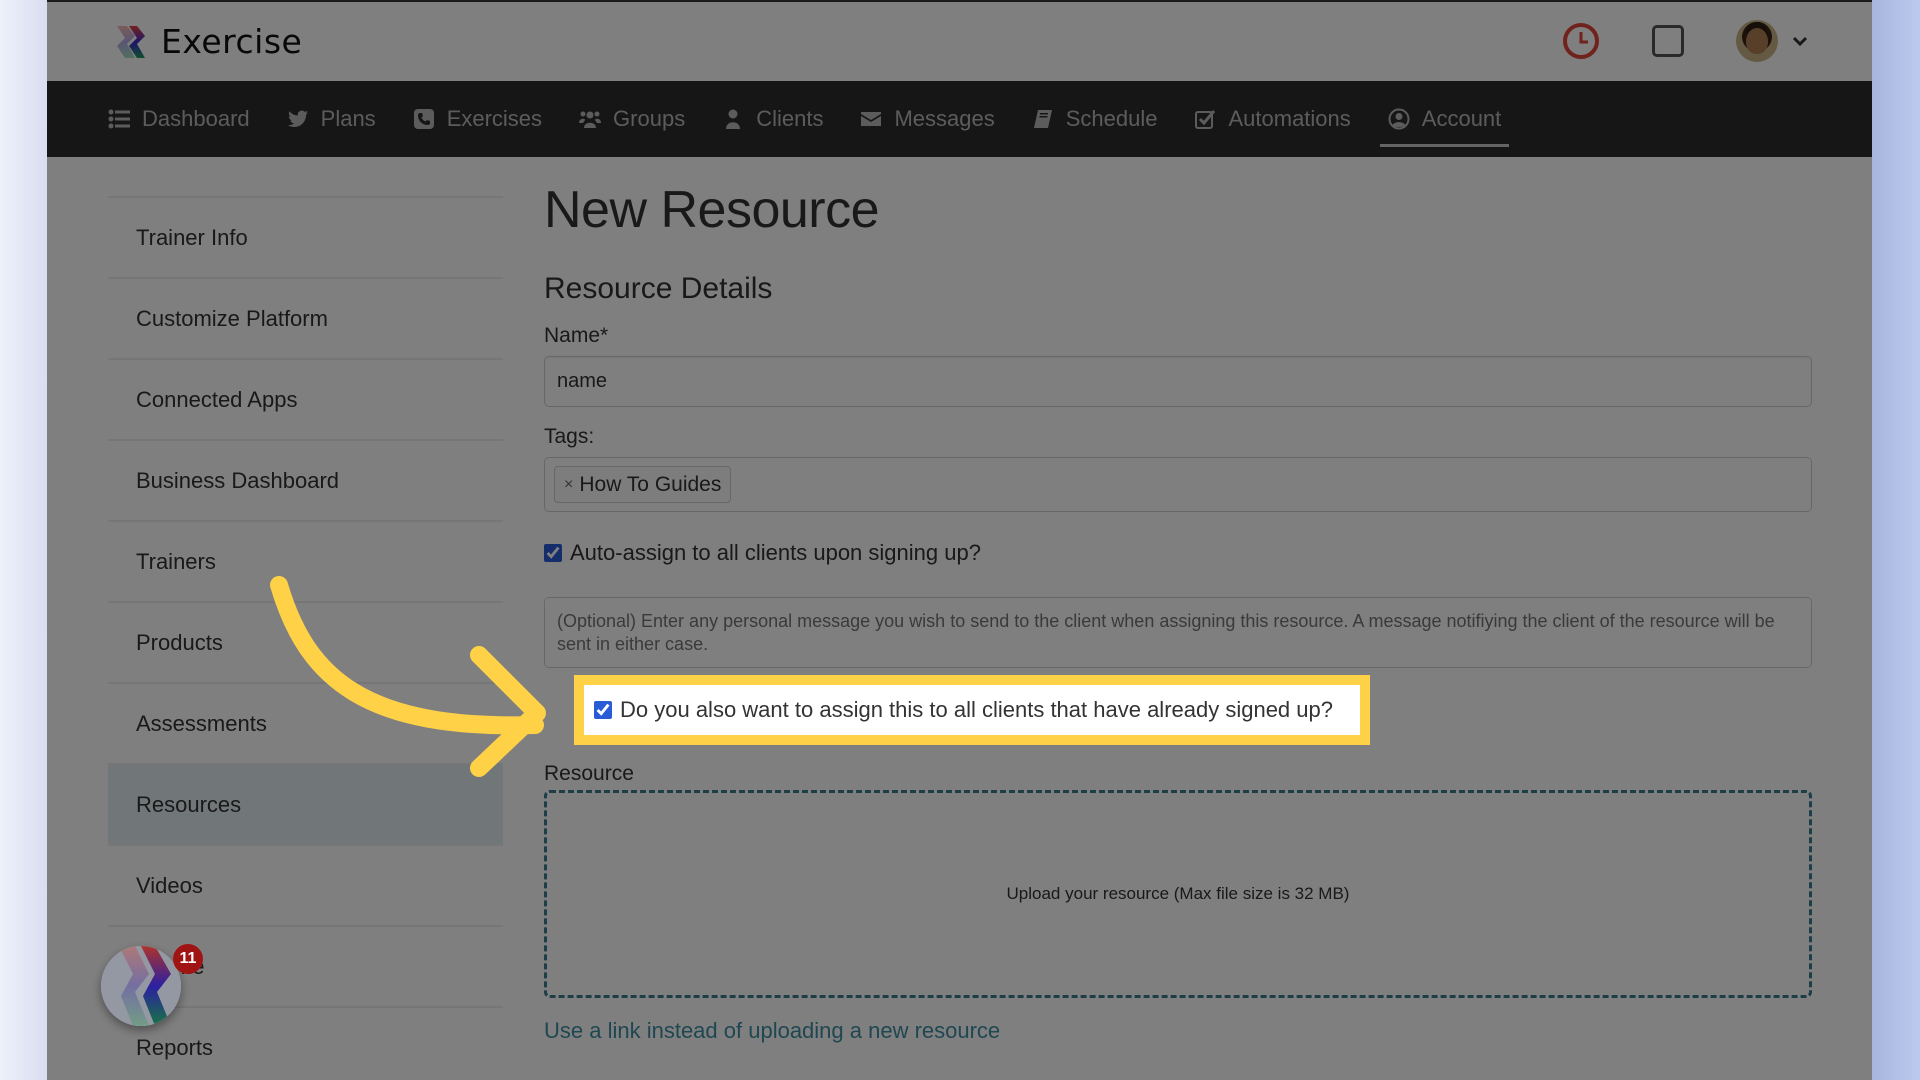  I want to click on nav-plans: Plans, so click(331, 119).